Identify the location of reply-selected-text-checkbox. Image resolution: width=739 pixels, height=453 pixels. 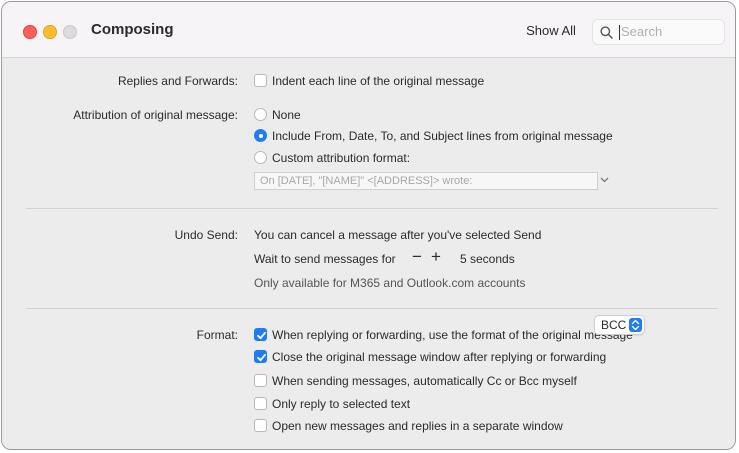
(260, 403).